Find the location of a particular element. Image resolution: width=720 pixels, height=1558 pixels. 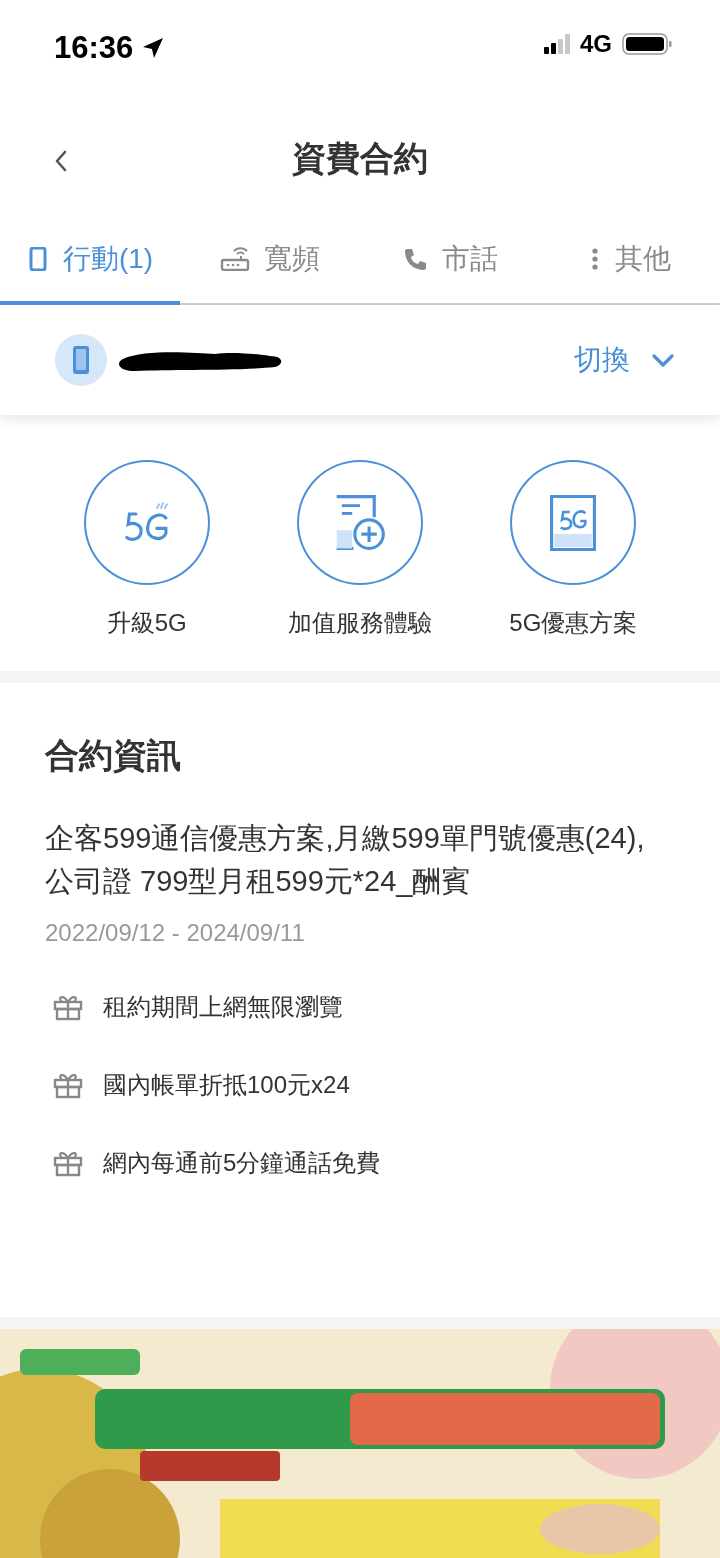

tab: 其他 is located at coordinates (630, 267).